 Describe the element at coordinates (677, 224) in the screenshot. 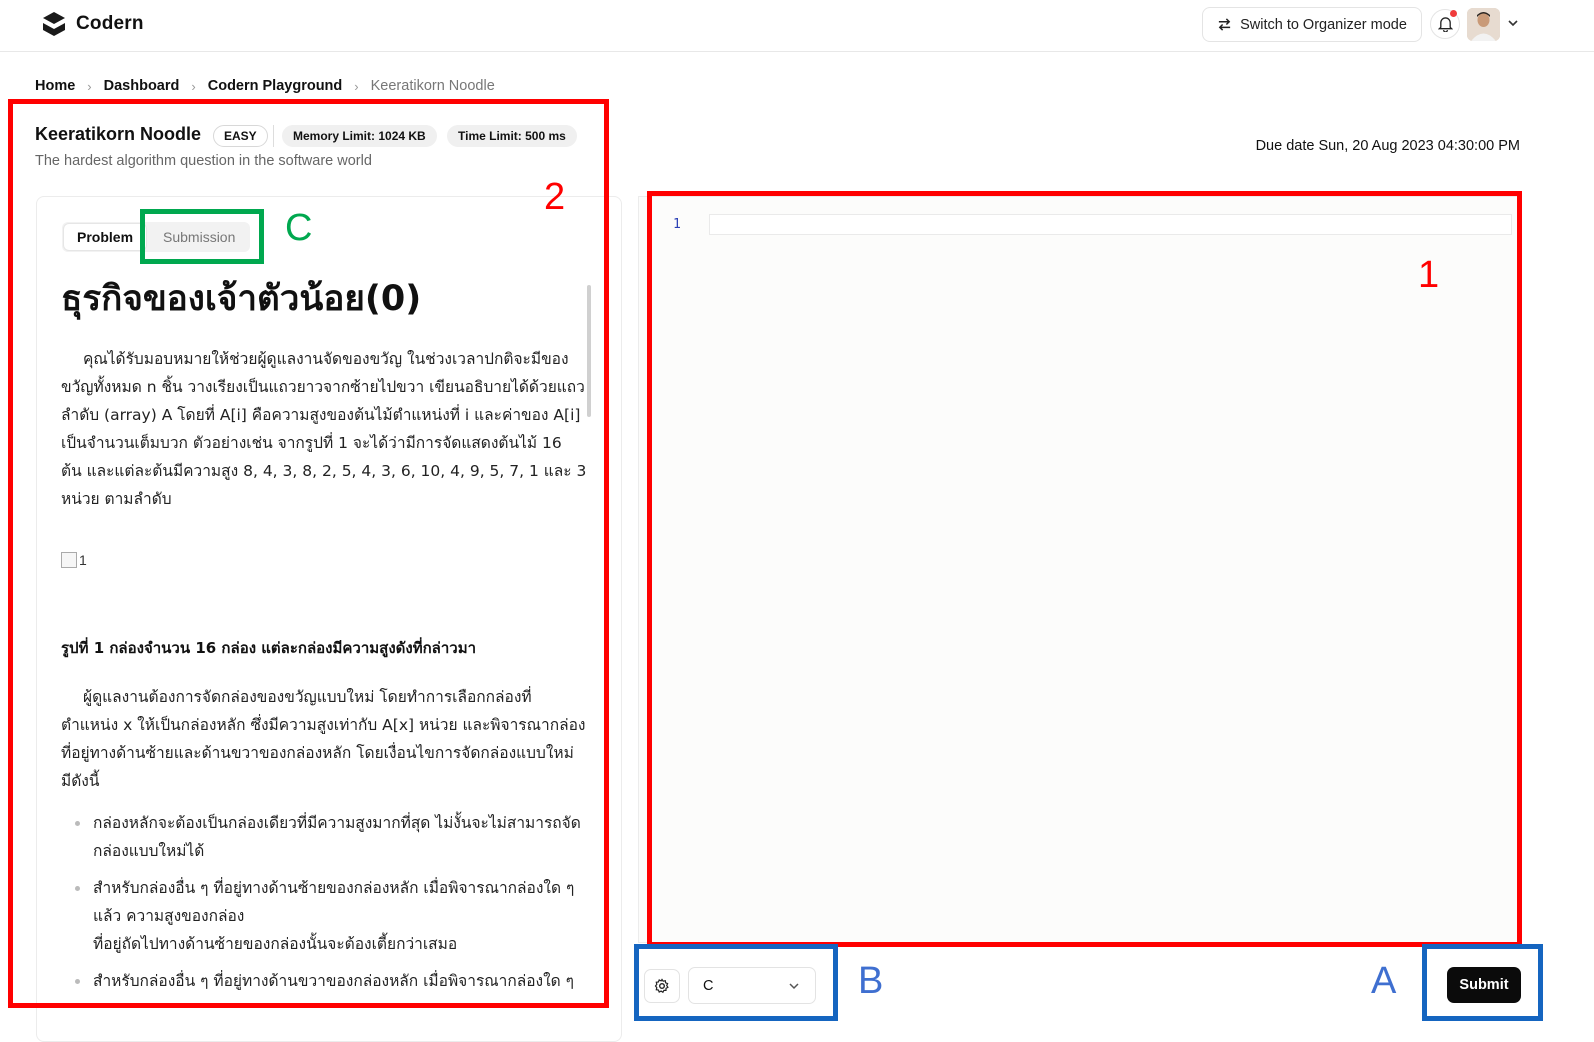

I see `line-number: 1` at that location.